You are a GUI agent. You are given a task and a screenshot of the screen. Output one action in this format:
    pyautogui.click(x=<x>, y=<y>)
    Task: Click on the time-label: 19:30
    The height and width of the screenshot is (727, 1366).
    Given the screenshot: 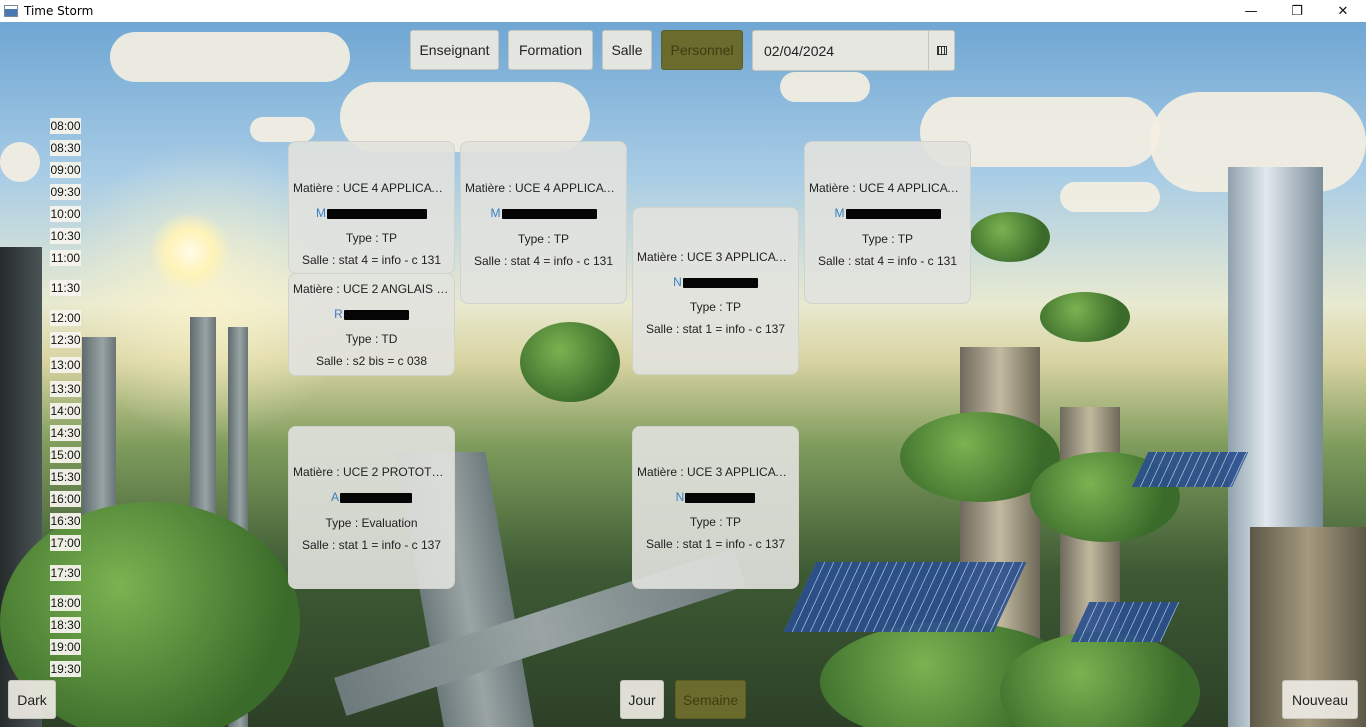 What is the action you would take?
    pyautogui.click(x=65, y=669)
    